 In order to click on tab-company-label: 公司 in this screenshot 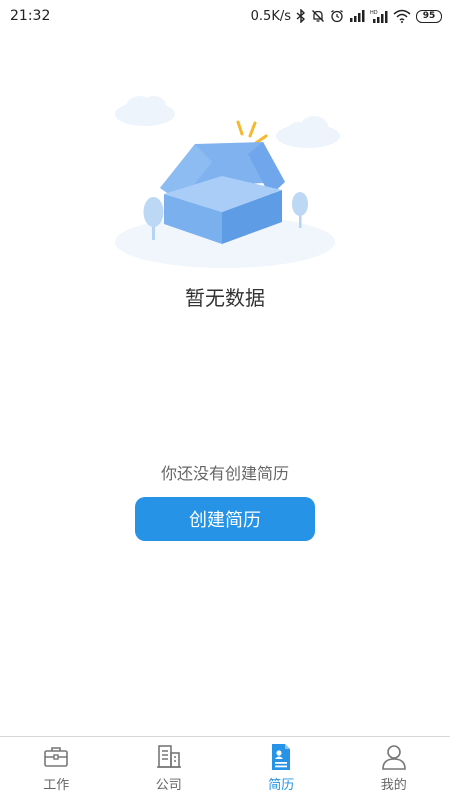, I will do `click(168, 785)`.